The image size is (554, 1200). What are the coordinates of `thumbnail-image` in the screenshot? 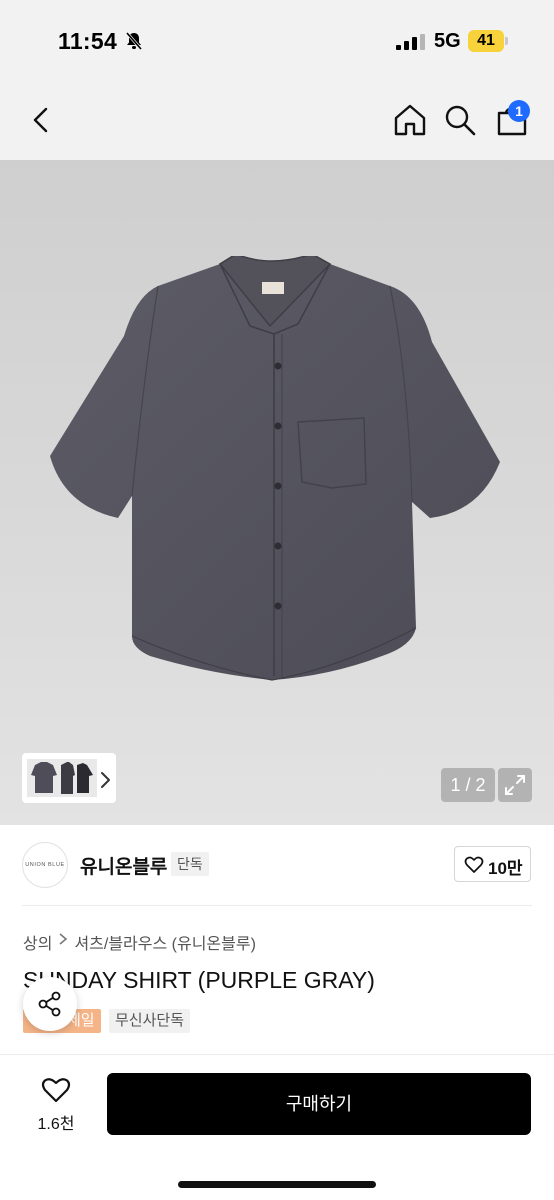 It's located at (62, 778).